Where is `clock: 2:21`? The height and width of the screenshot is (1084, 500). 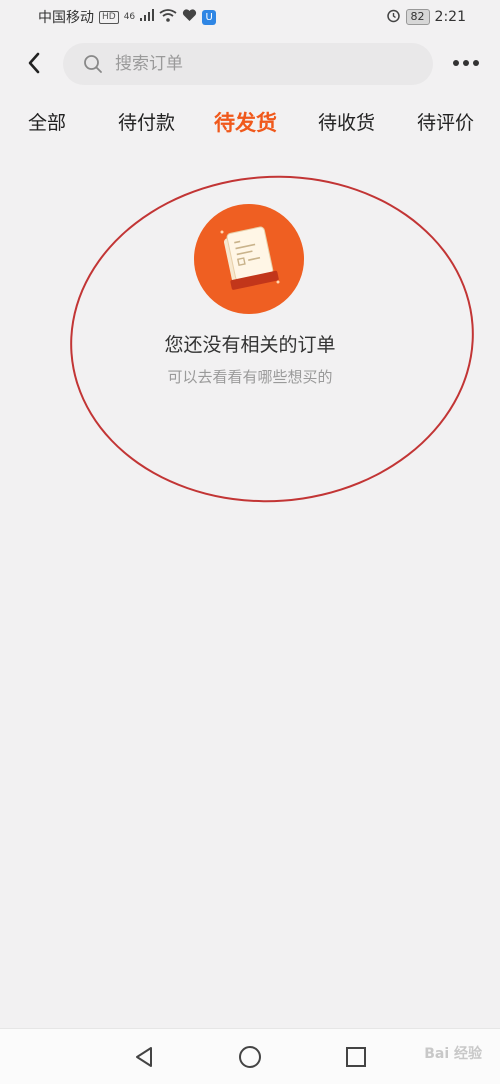 clock: 2:21 is located at coordinates (450, 17).